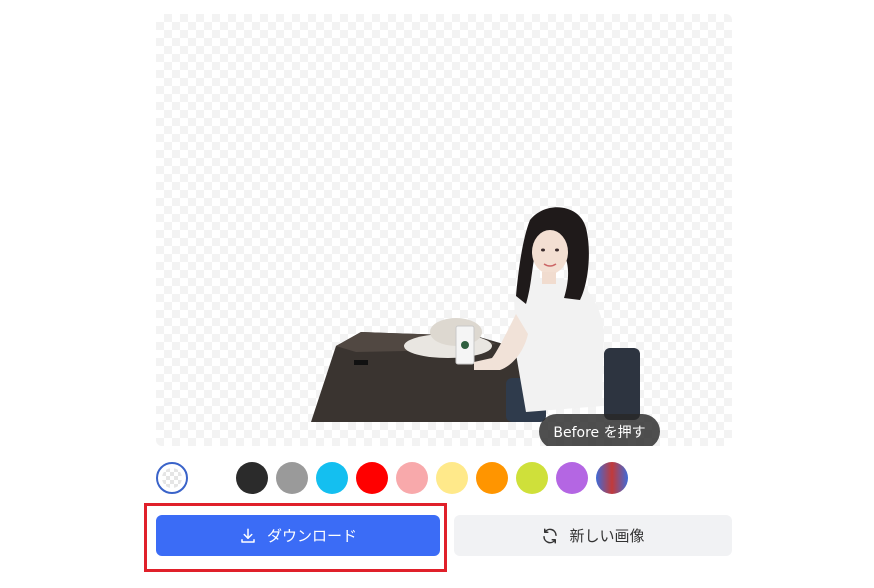 This screenshot has height=588, width=874. Describe the element at coordinates (212, 478) in the screenshot. I see `swatch-white` at that location.